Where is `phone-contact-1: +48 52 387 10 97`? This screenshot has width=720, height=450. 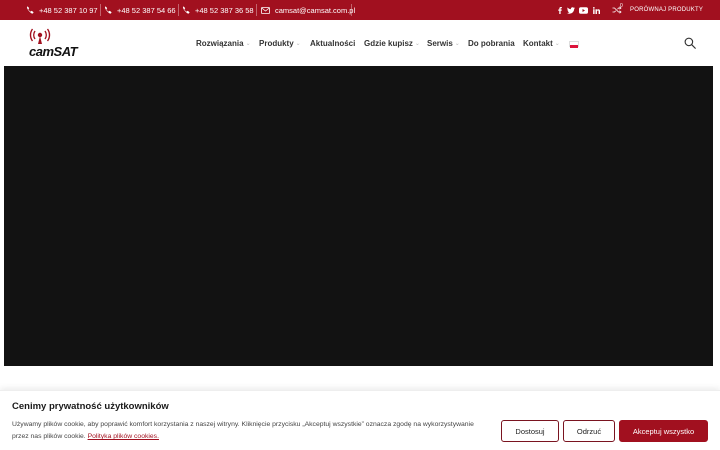 phone-contact-1: +48 52 387 10 97 is located at coordinates (62, 10).